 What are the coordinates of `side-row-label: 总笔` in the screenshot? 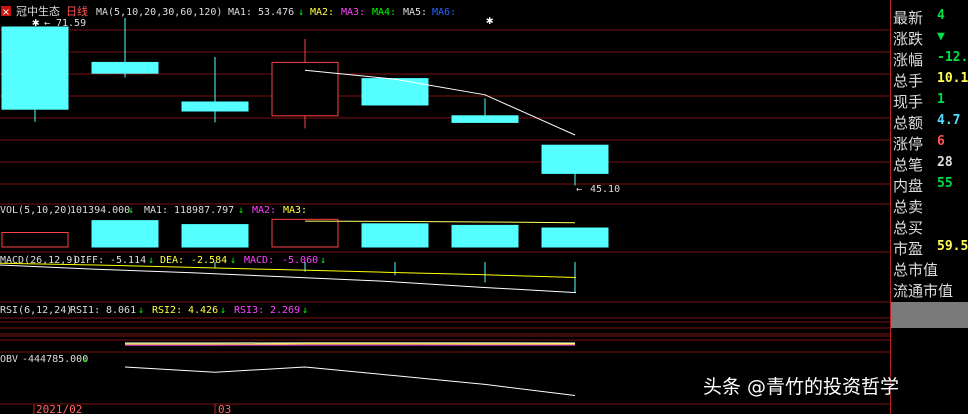 It's located at (908, 165).